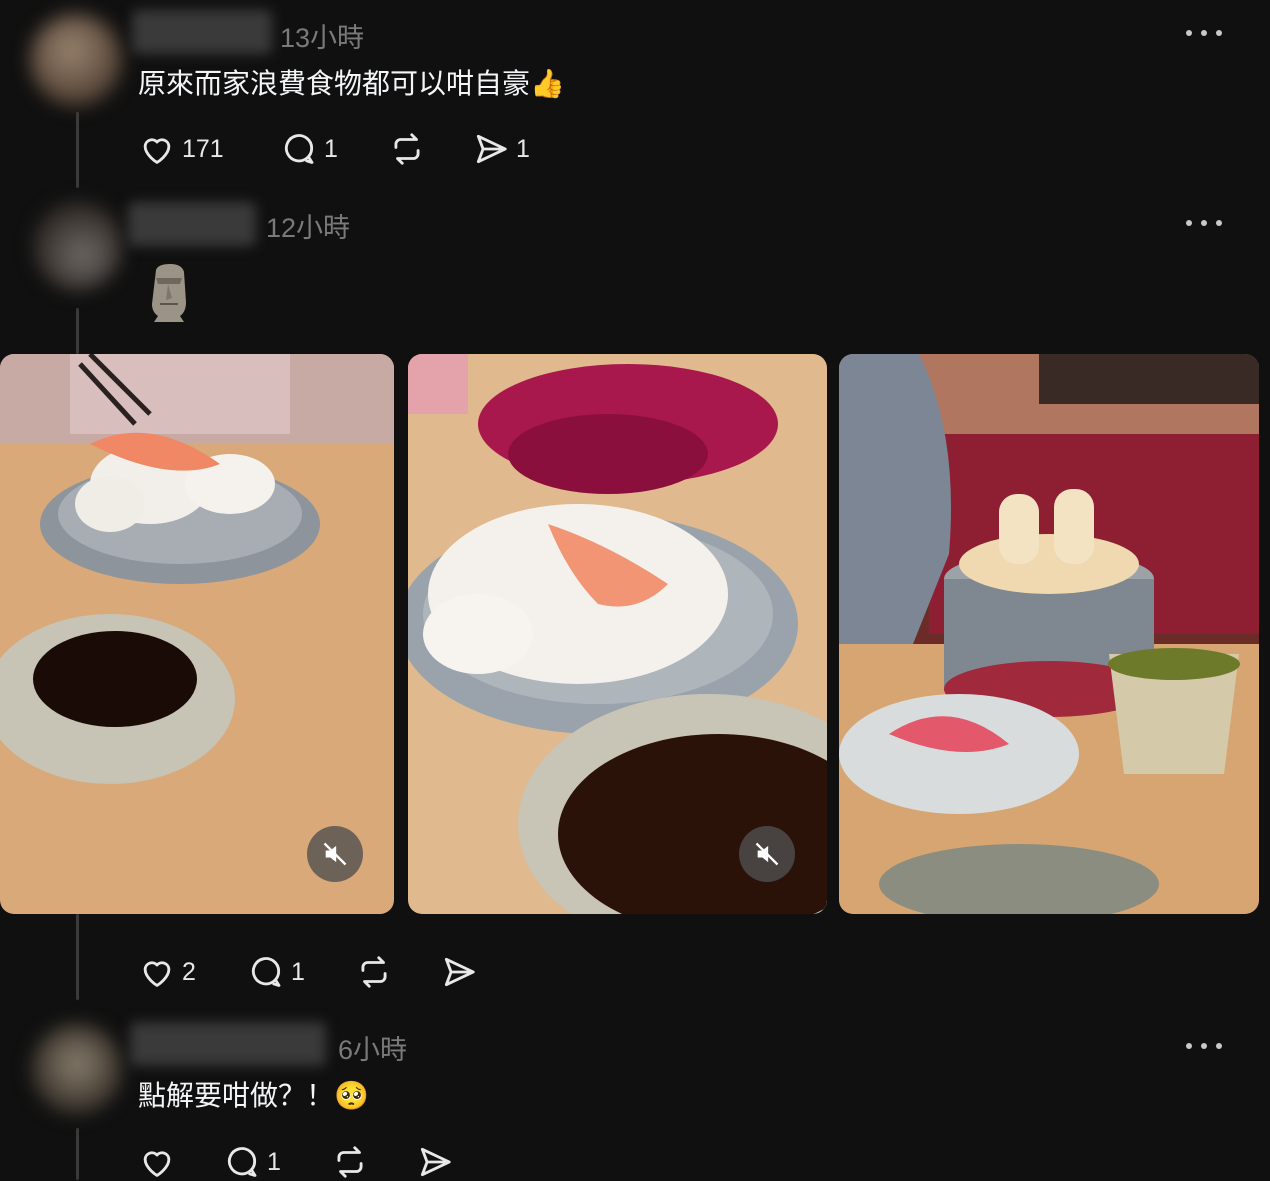 The width and height of the screenshot is (1270, 1181). I want to click on like-button: 2, so click(167, 972).